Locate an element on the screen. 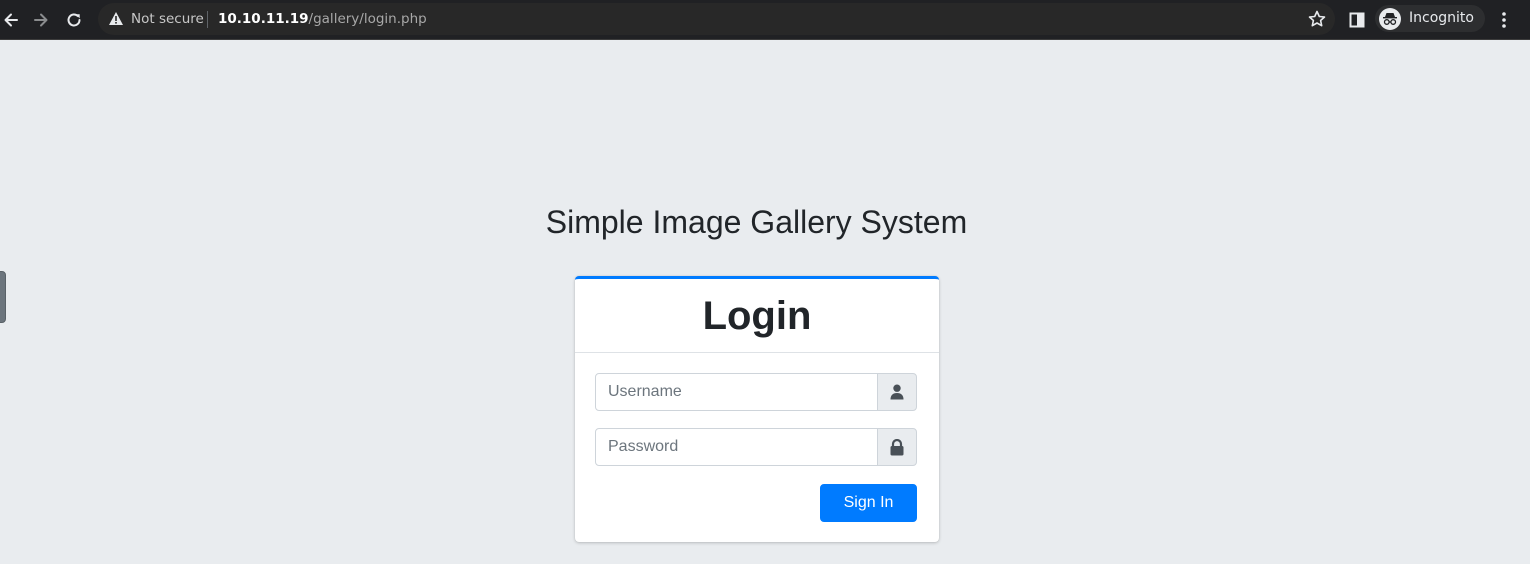 This screenshot has height=564, width=1530. side-tab-handle is located at coordinates (3, 297).